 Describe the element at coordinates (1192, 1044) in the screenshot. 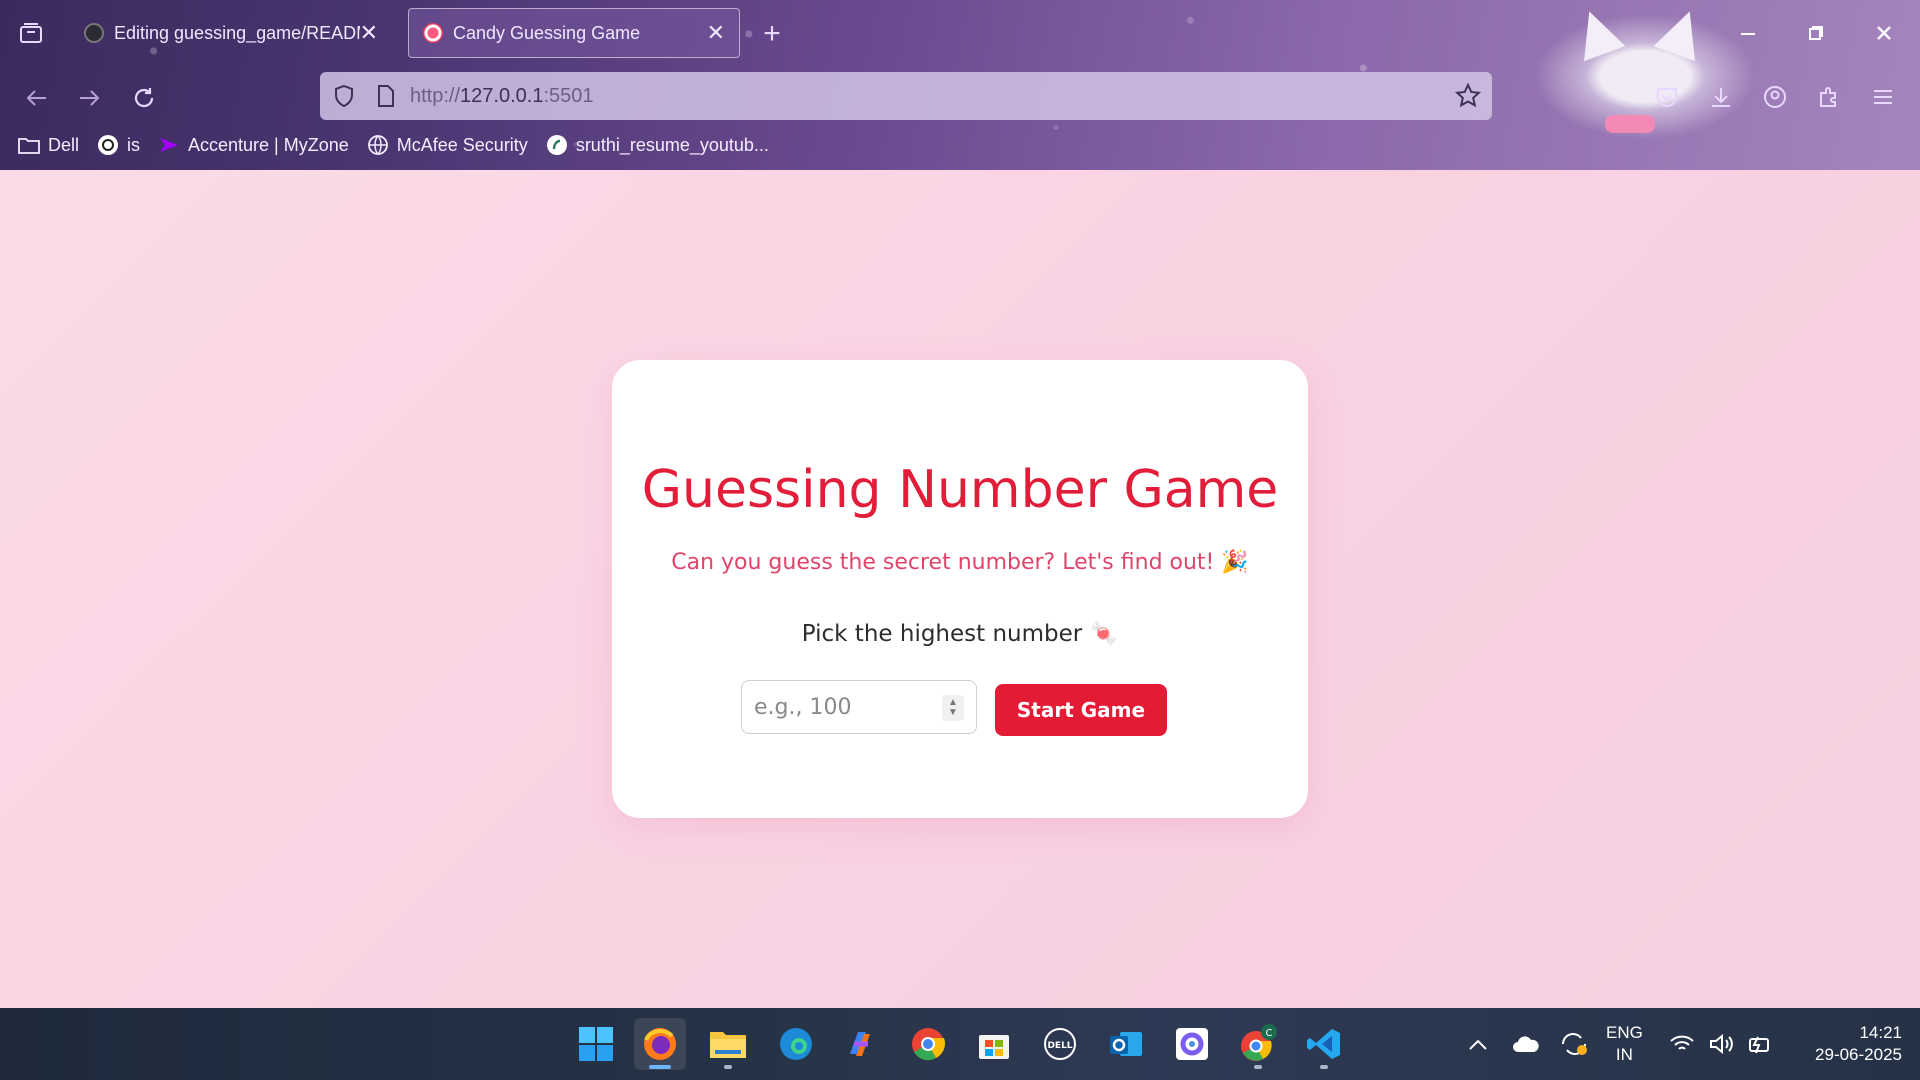

I see `power-automate-icon` at that location.